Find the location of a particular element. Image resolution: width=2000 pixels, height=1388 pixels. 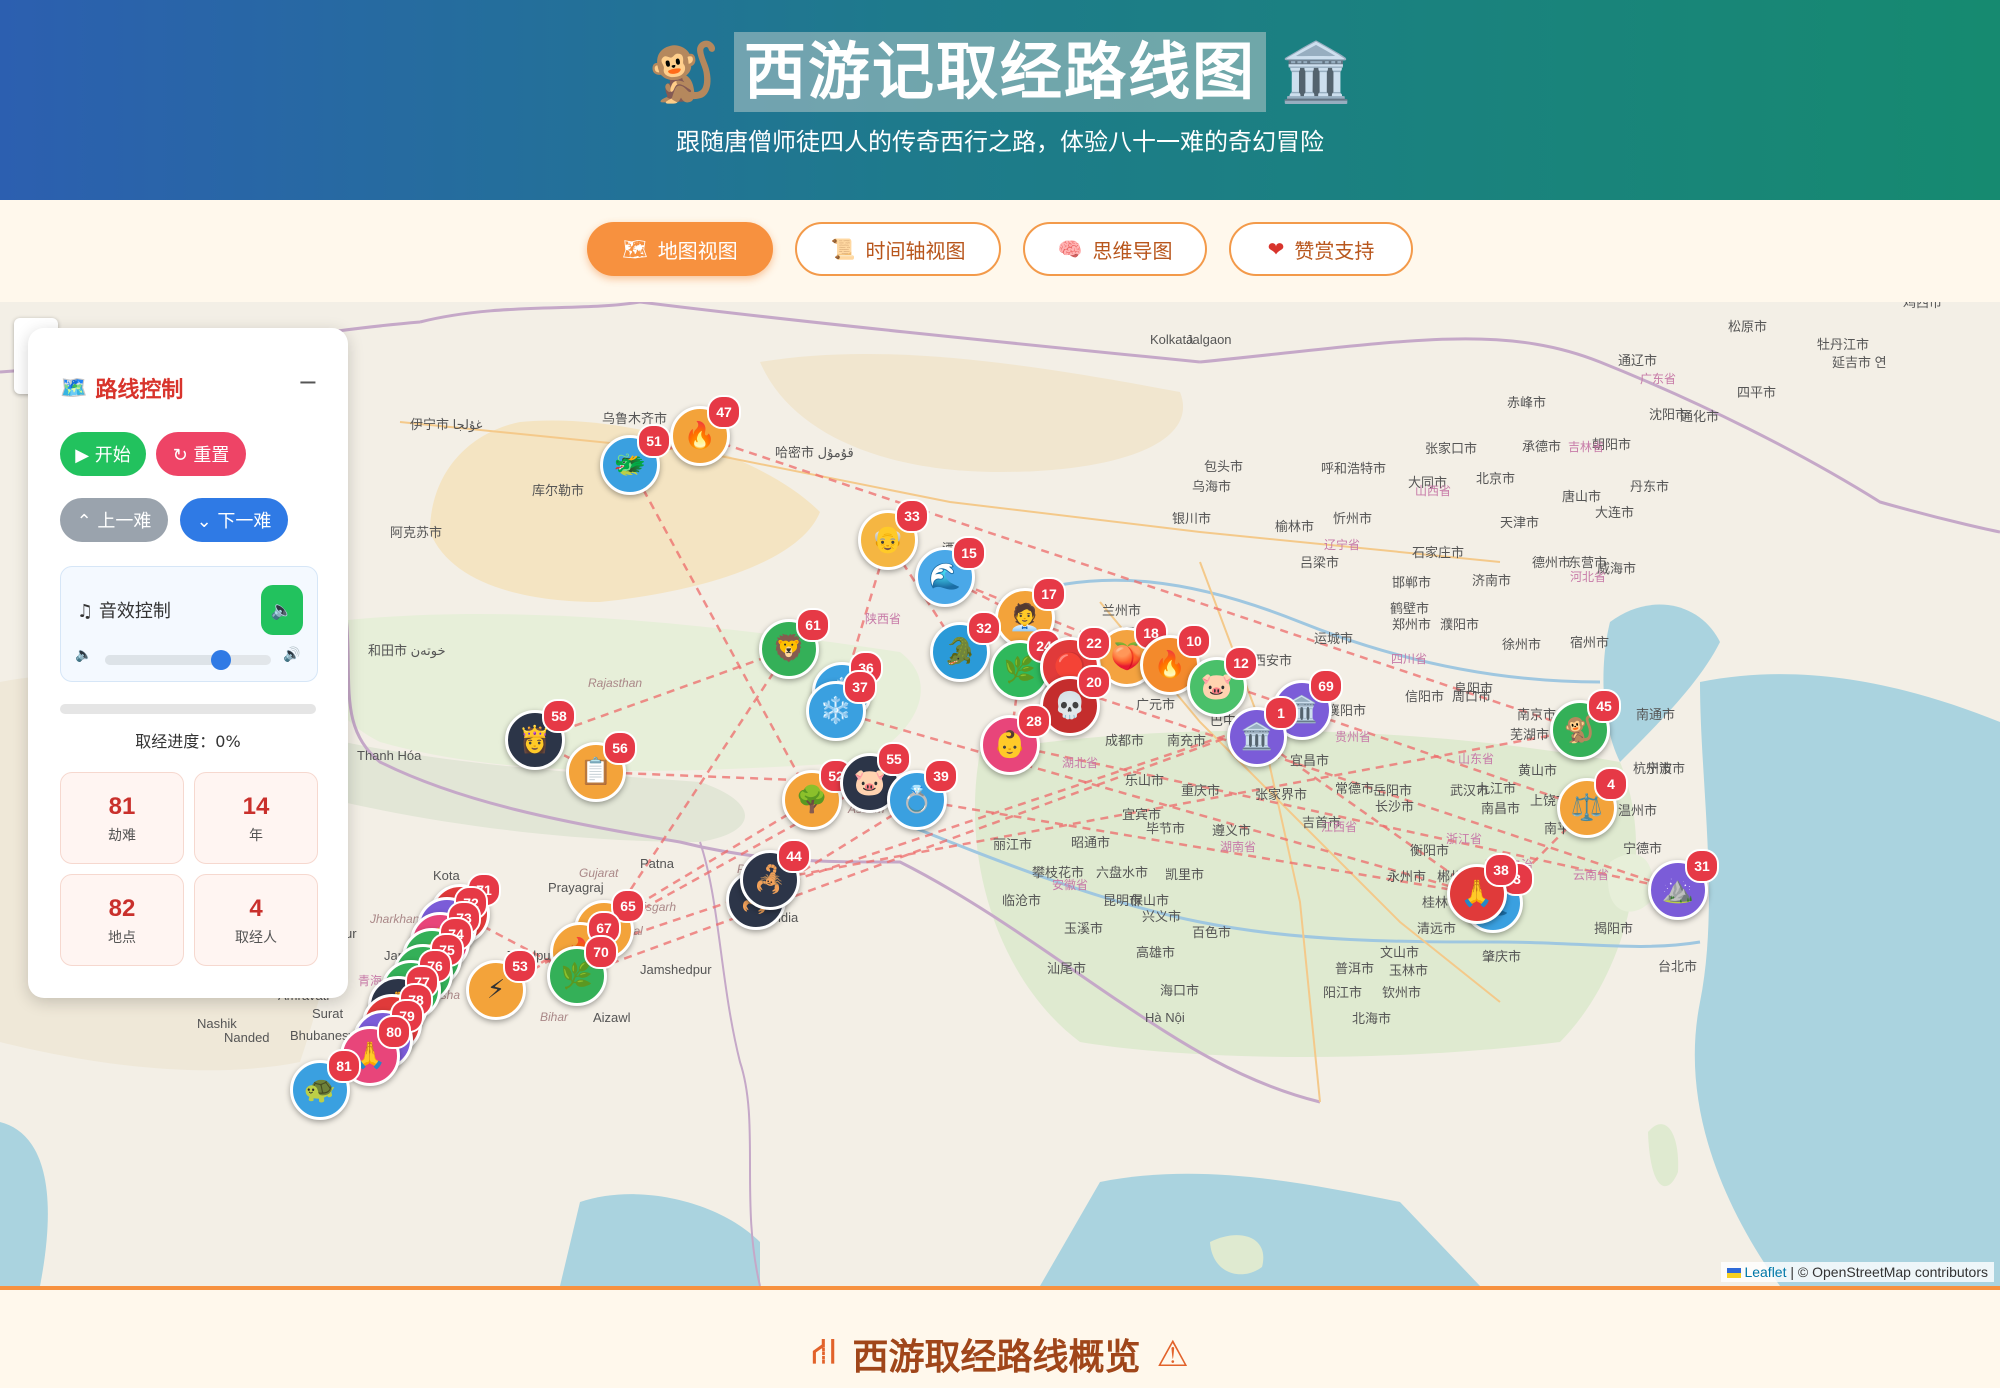

trial-number-badge: 15 is located at coordinates (969, 553).